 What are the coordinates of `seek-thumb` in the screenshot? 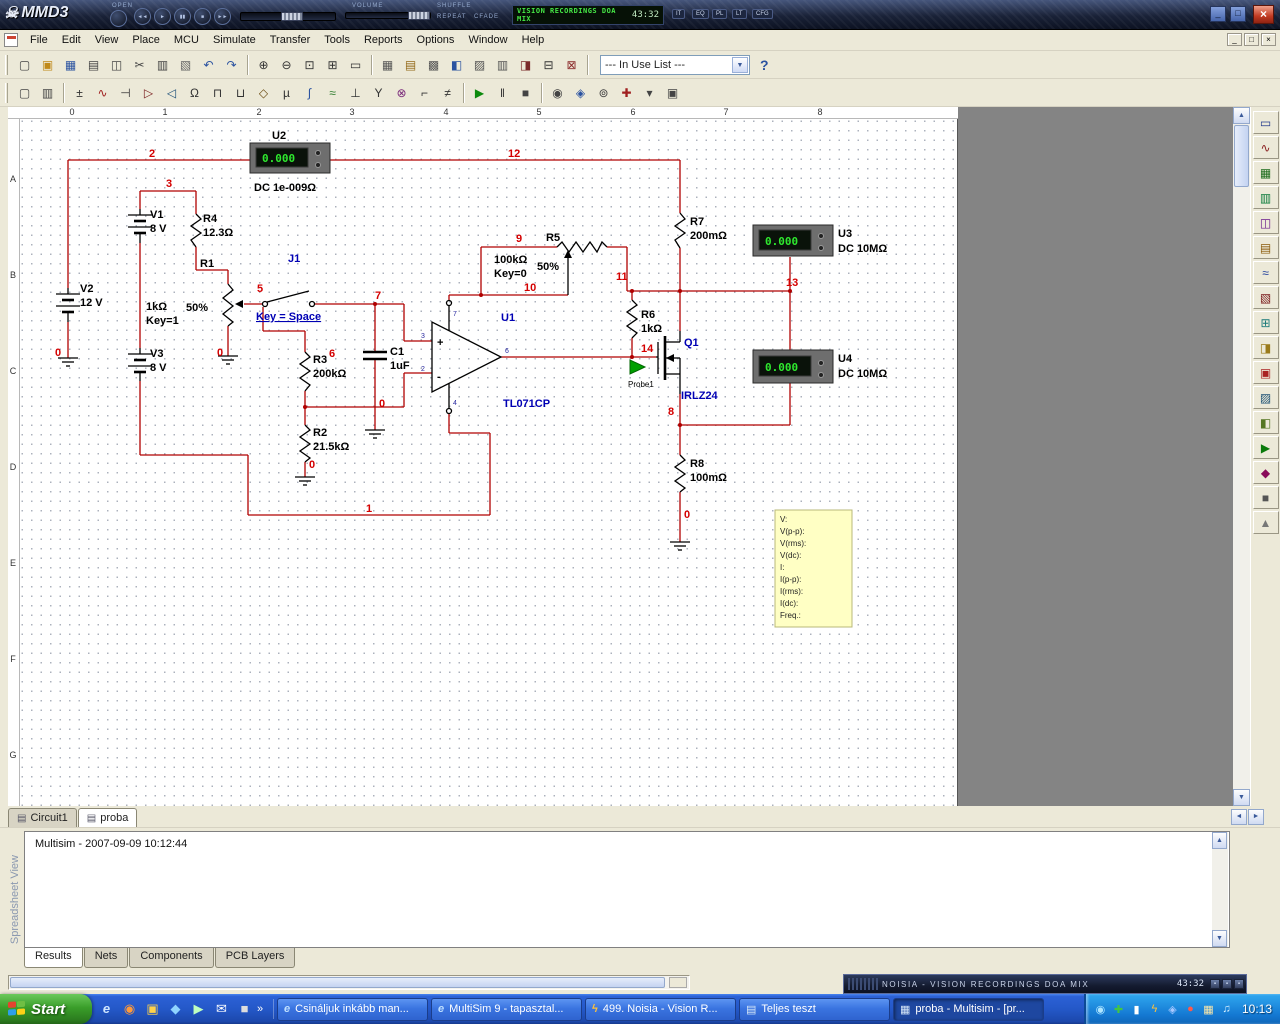 It's located at (292, 16).